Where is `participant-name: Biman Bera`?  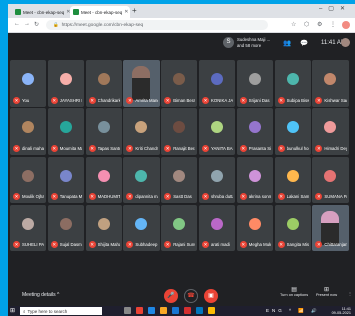 participant-name: Biman Bera is located at coordinates (184, 100).